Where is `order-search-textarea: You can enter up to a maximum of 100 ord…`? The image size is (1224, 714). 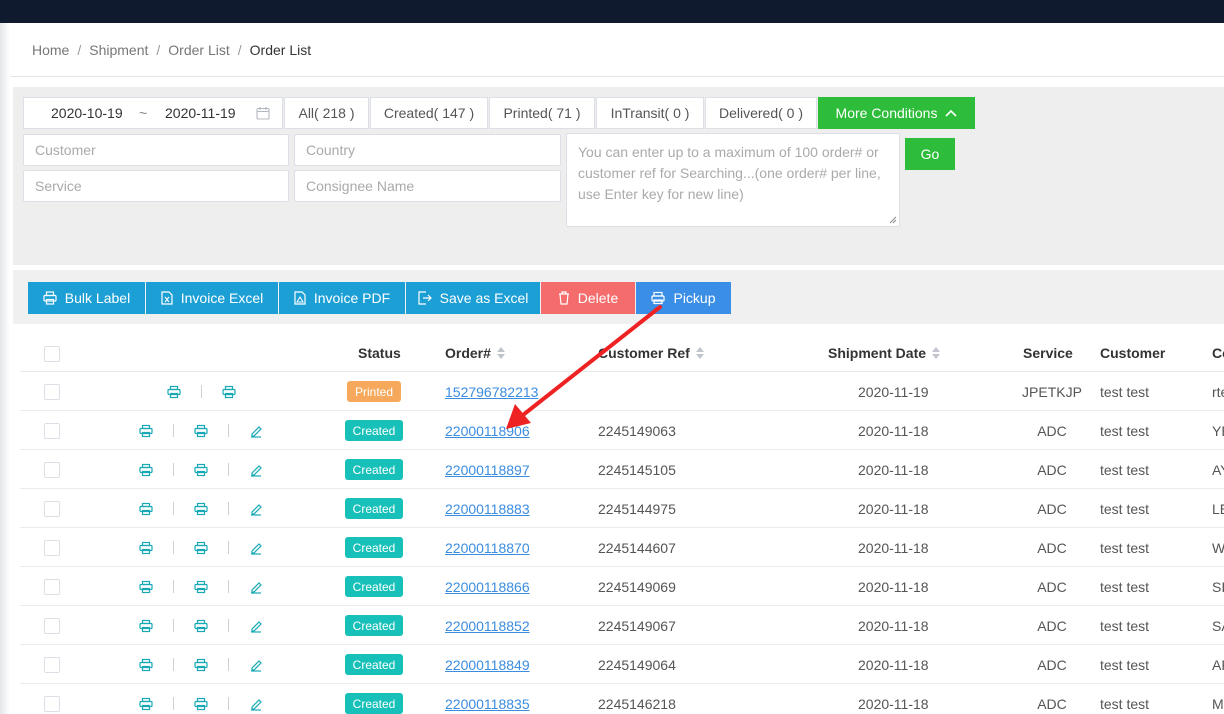
order-search-textarea: You can enter up to a maximum of 100 ord… is located at coordinates (733, 180).